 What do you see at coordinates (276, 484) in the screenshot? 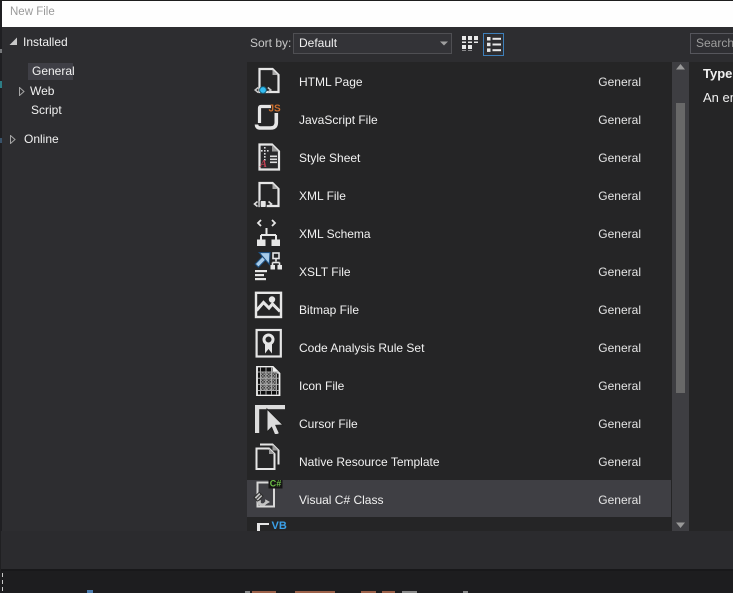
I see `svg-text: C#` at bounding box center [276, 484].